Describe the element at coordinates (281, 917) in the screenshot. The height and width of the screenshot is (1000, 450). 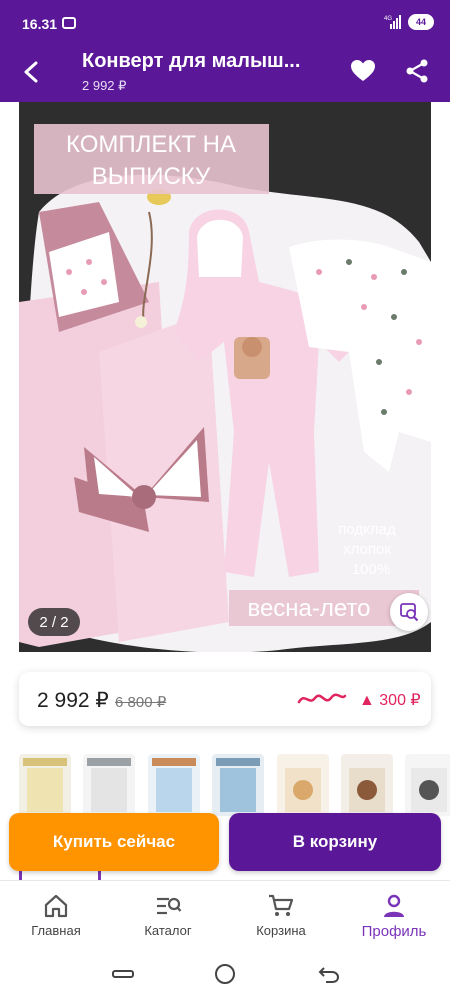
I see `nav-item-cart: Корзина` at that location.